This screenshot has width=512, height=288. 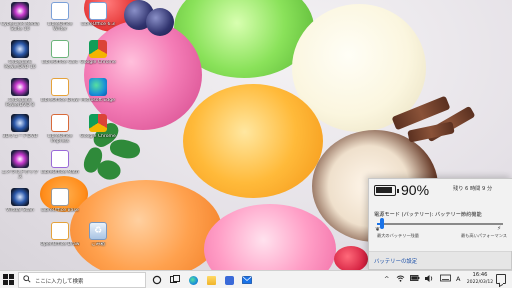 I want to click on desktop-icon-label: CyberLink PowerDVD 10, so click(x=20, y=65).